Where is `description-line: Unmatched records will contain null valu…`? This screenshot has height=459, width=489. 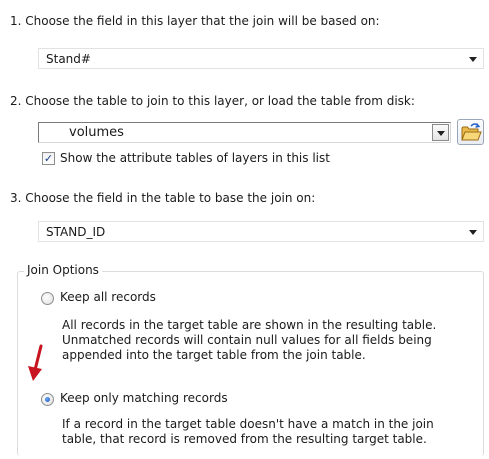 description-line: Unmatched records will contain null valu… is located at coordinates (247, 340).